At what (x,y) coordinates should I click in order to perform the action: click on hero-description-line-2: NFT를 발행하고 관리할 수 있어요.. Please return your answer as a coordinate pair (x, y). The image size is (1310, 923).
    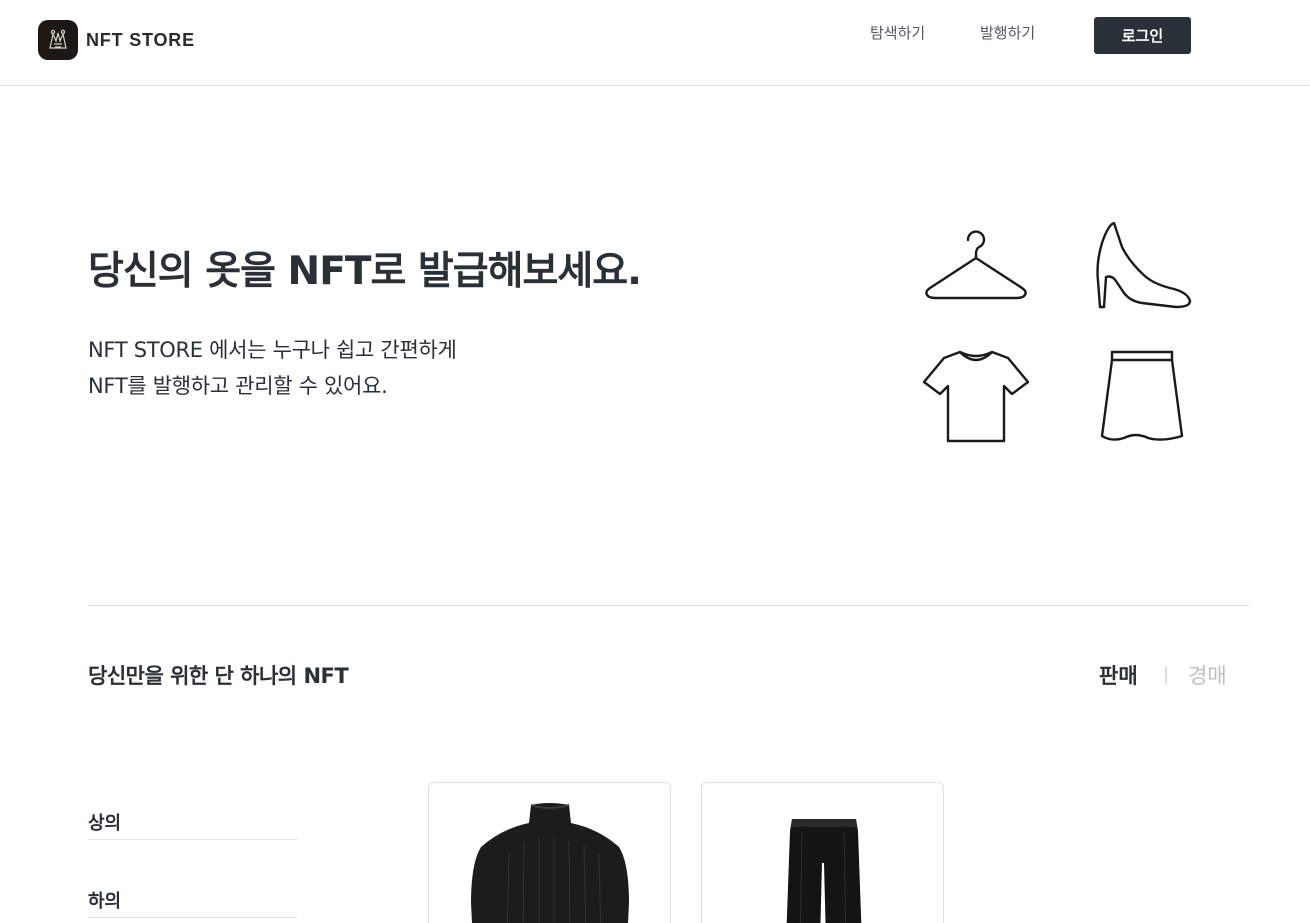
    Looking at the image, I should click on (238, 386).